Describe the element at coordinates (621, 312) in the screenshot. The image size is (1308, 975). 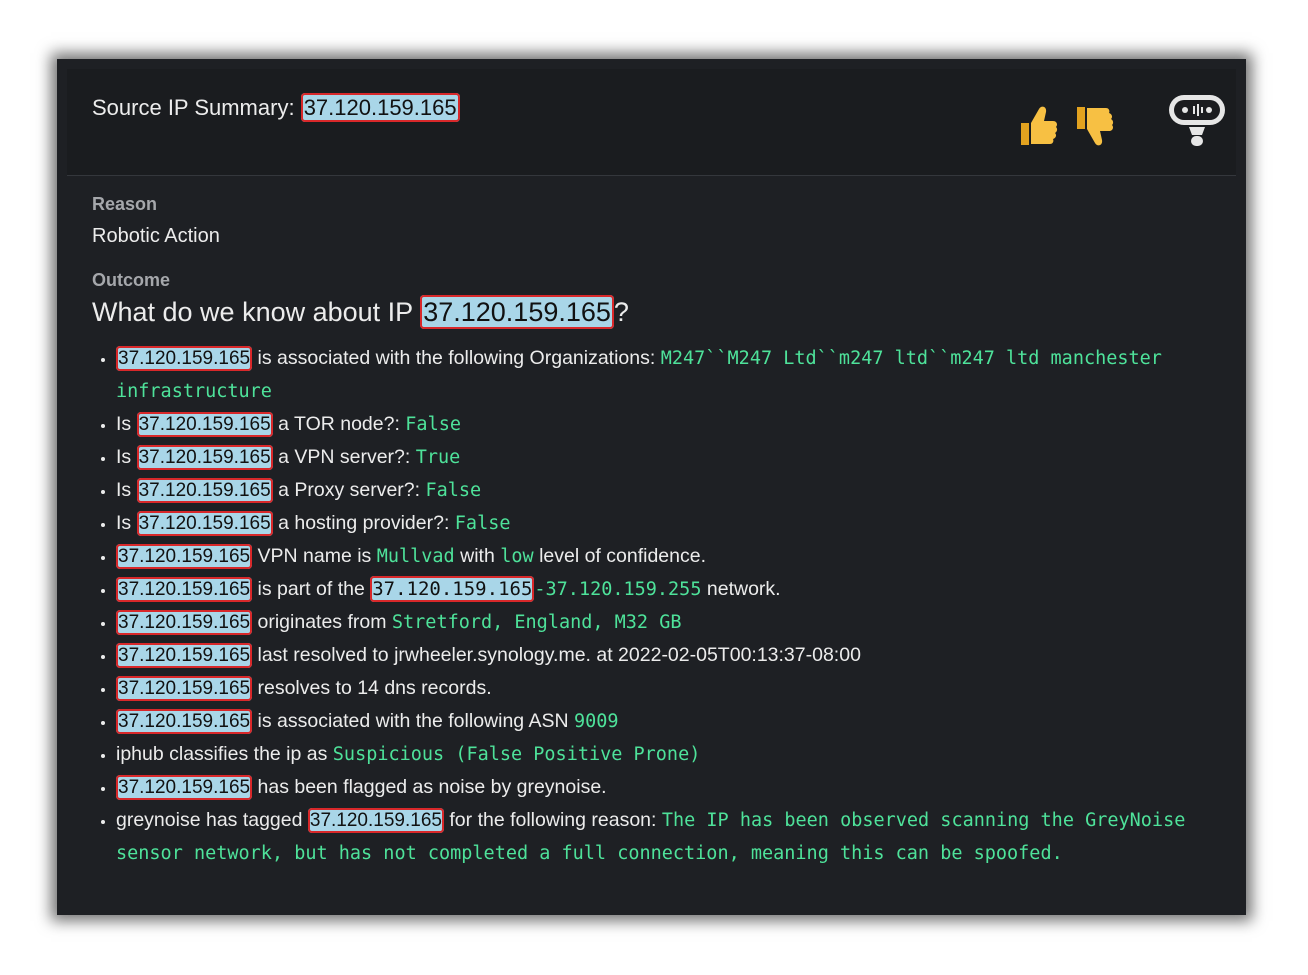
I see `question-suffix: ?` at that location.